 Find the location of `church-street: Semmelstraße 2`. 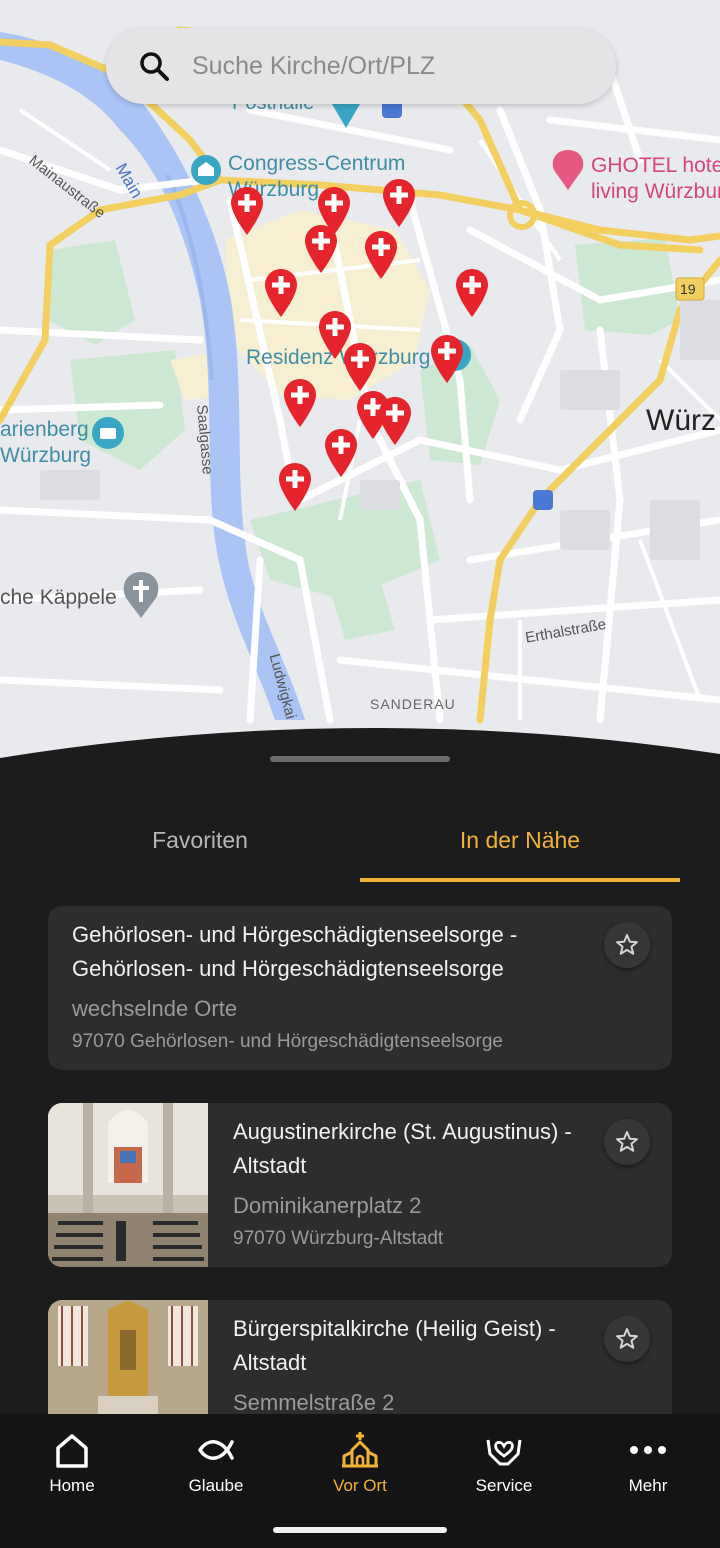

church-street: Semmelstraße 2 is located at coordinates (314, 1402).